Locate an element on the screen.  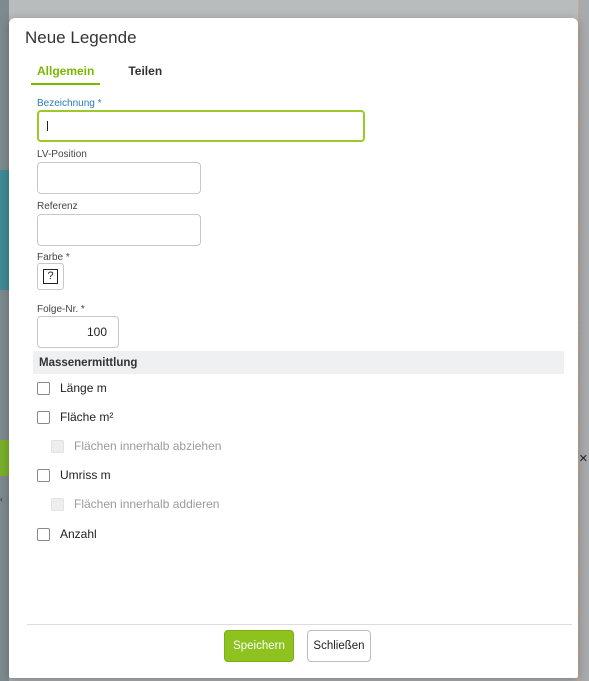
laenge-checkbox is located at coordinates (43, 388).